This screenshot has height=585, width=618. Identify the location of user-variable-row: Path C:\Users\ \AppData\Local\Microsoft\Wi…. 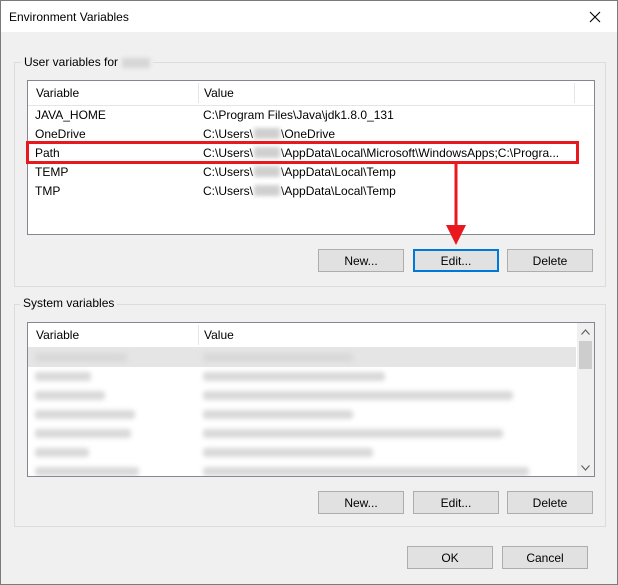
(311, 153).